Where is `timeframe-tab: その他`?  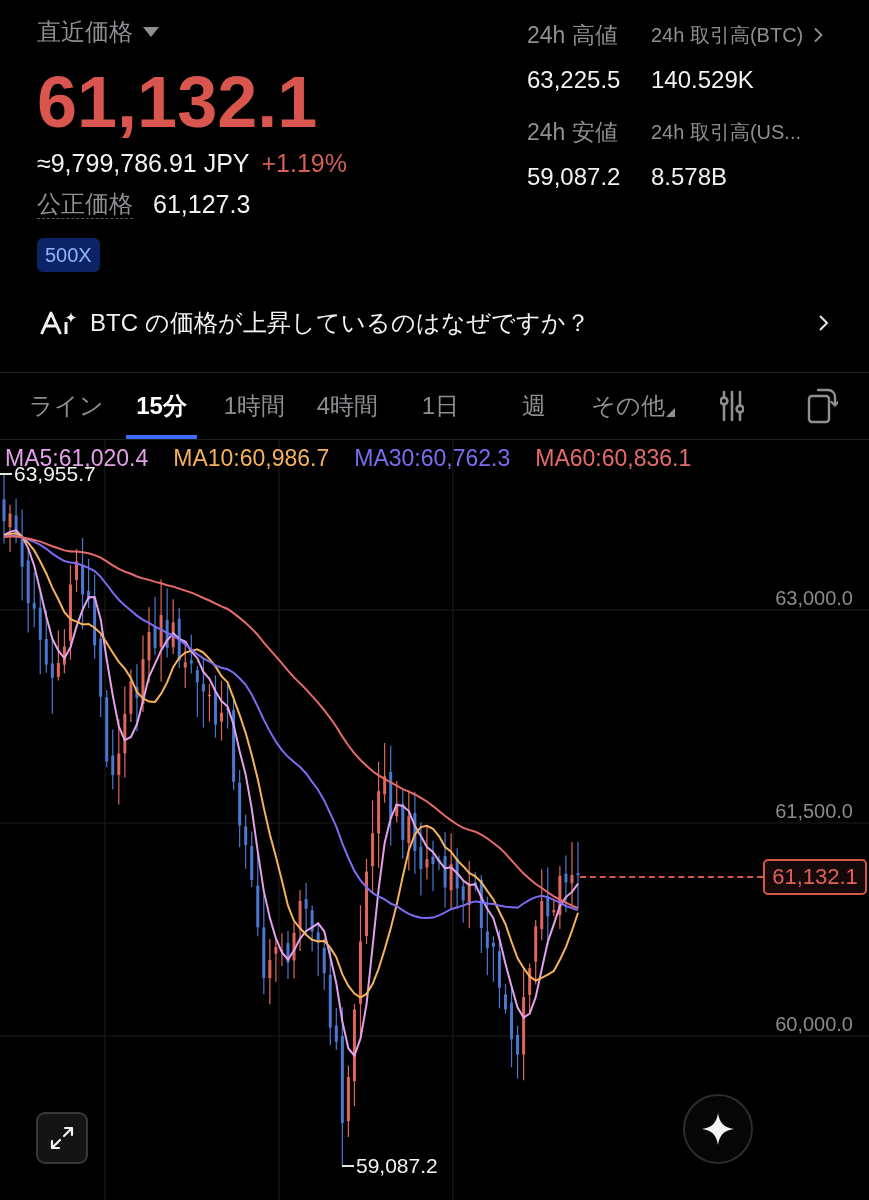 timeframe-tab: その他 is located at coordinates (633, 406).